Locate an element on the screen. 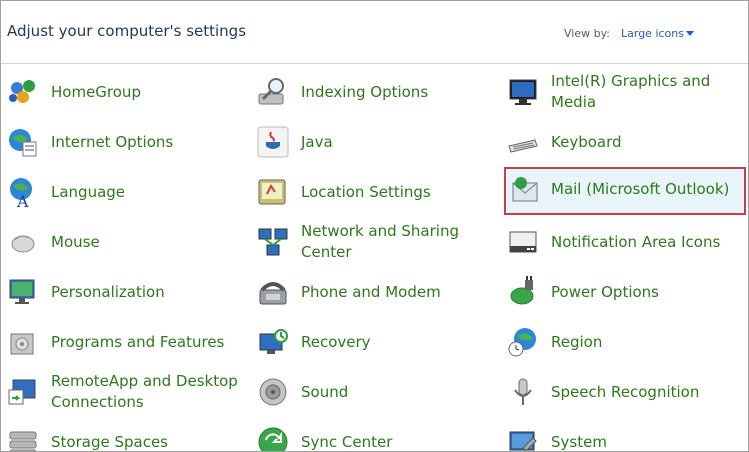 The width and height of the screenshot is (749, 452). mouse-icon is located at coordinates (23, 244).